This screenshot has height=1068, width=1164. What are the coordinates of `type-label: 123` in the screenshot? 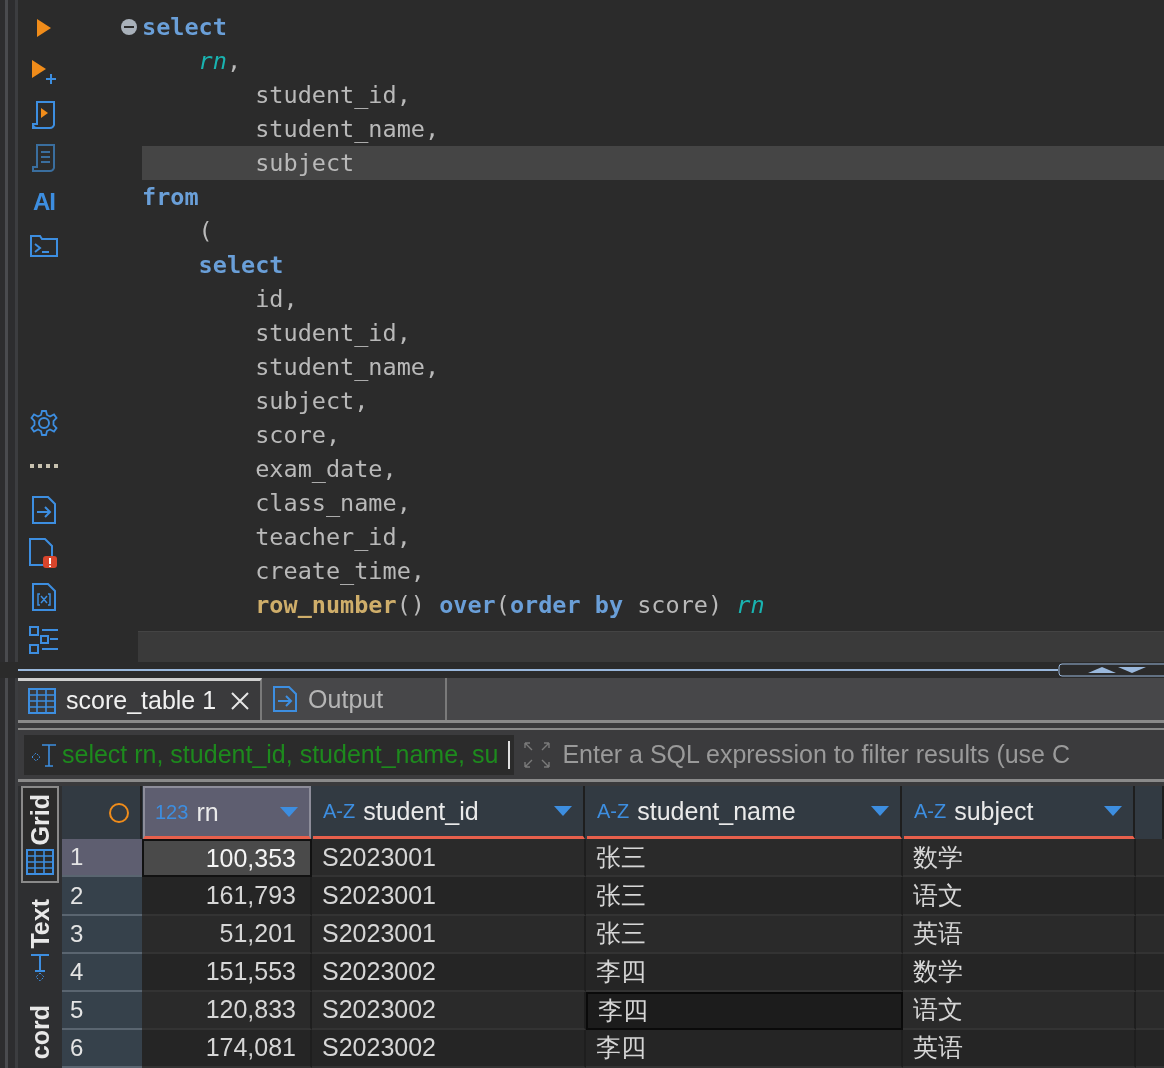 It's located at (172, 812).